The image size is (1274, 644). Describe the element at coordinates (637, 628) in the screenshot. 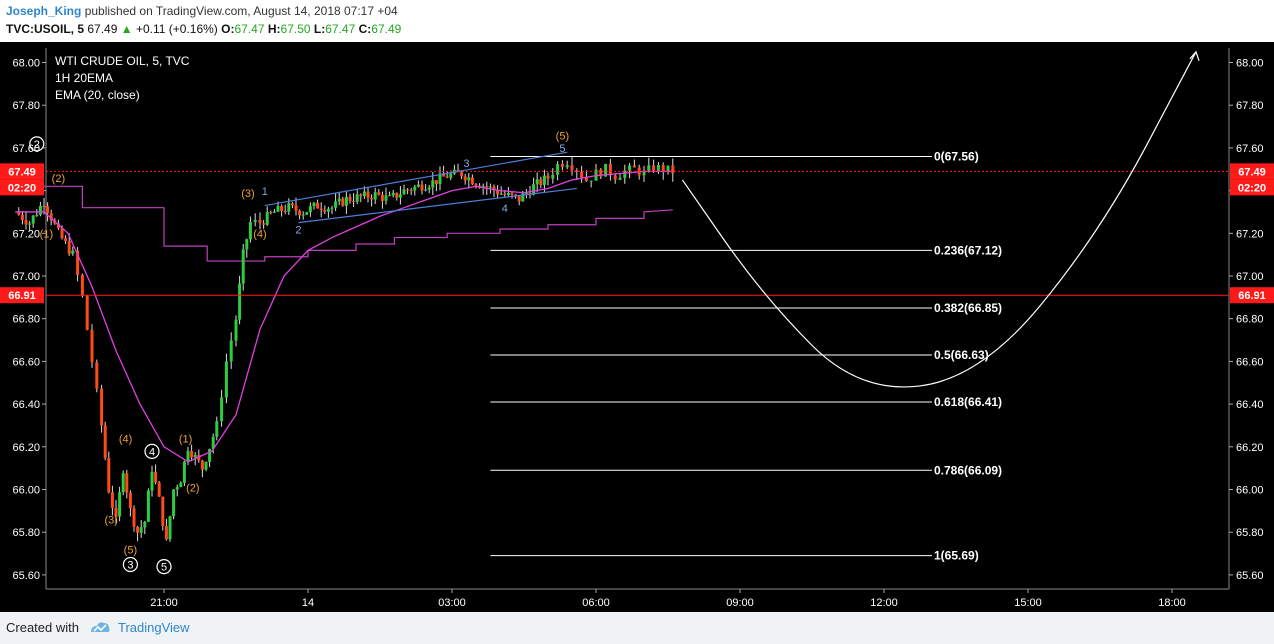

I see `footer-bar: Created with TradingView` at that location.